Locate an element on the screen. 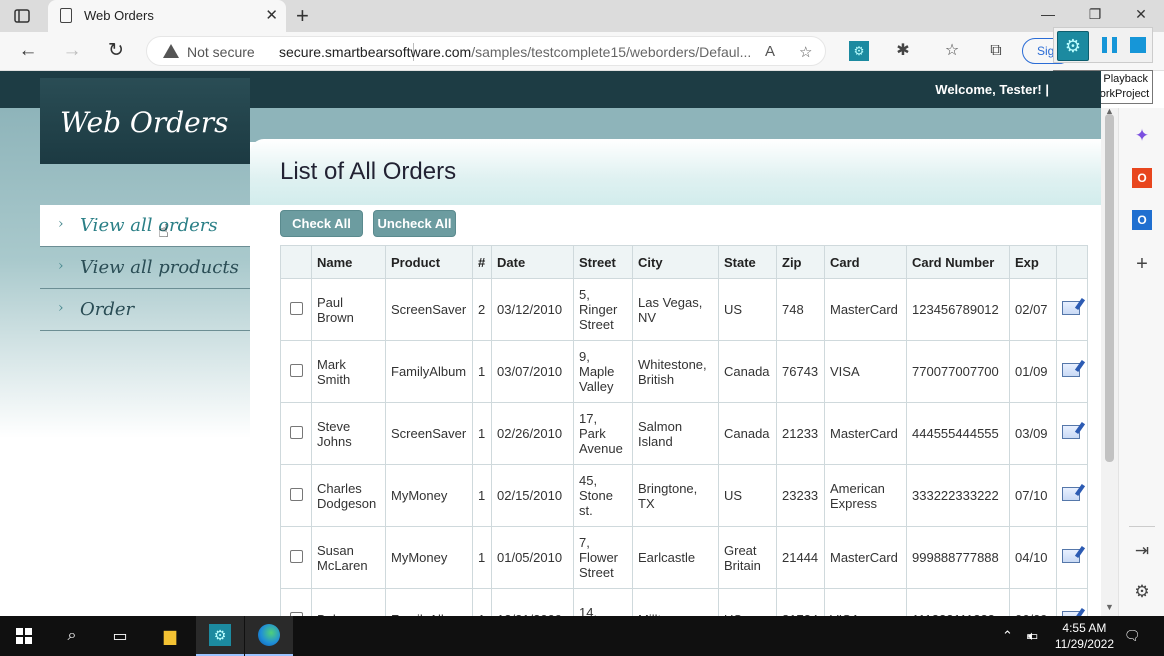 The image size is (1164, 656). column-header-quantity: # is located at coordinates (482, 262).